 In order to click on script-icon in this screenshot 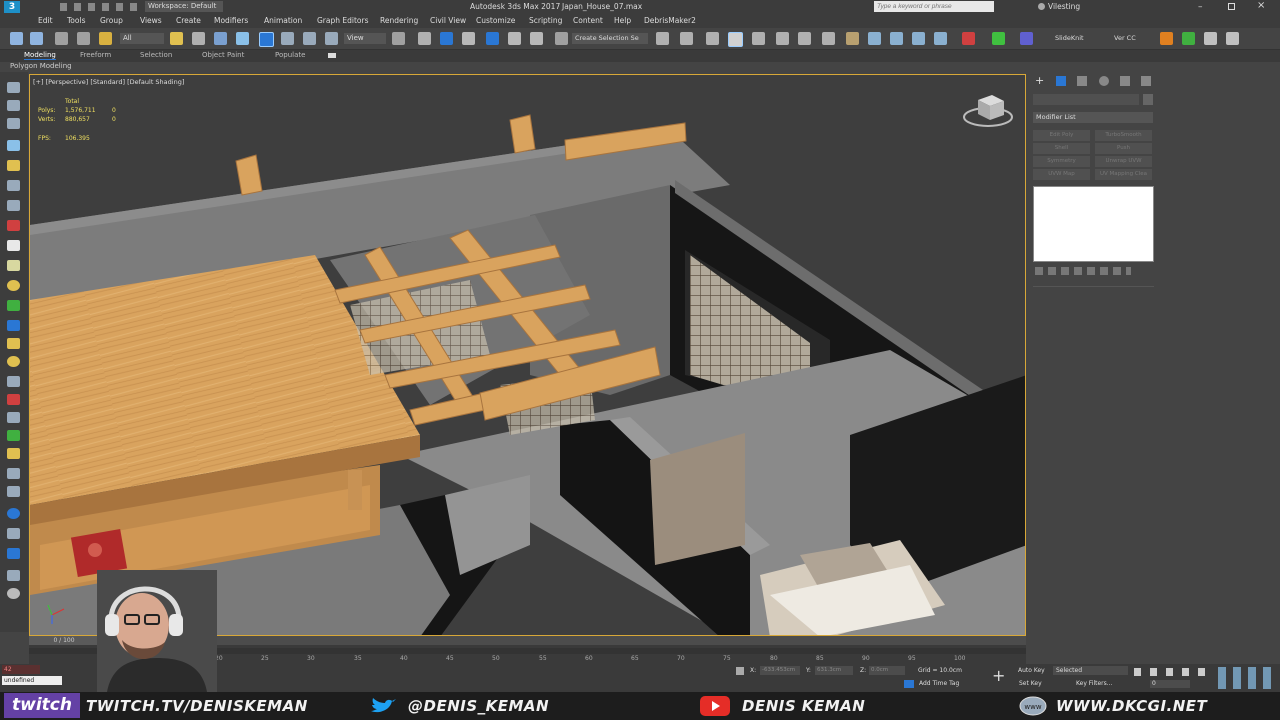, I will do `click(968, 38)`.